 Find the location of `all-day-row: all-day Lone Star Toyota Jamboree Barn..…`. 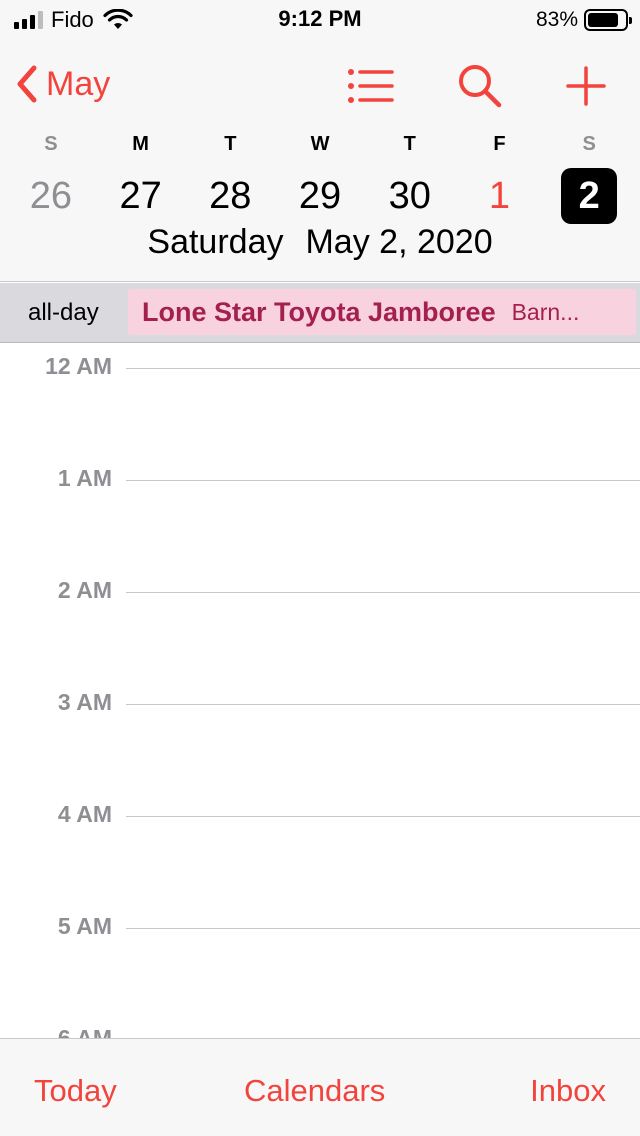

all-day-row: all-day Lone Star Toyota Jamboree Barn..… is located at coordinates (320, 313).